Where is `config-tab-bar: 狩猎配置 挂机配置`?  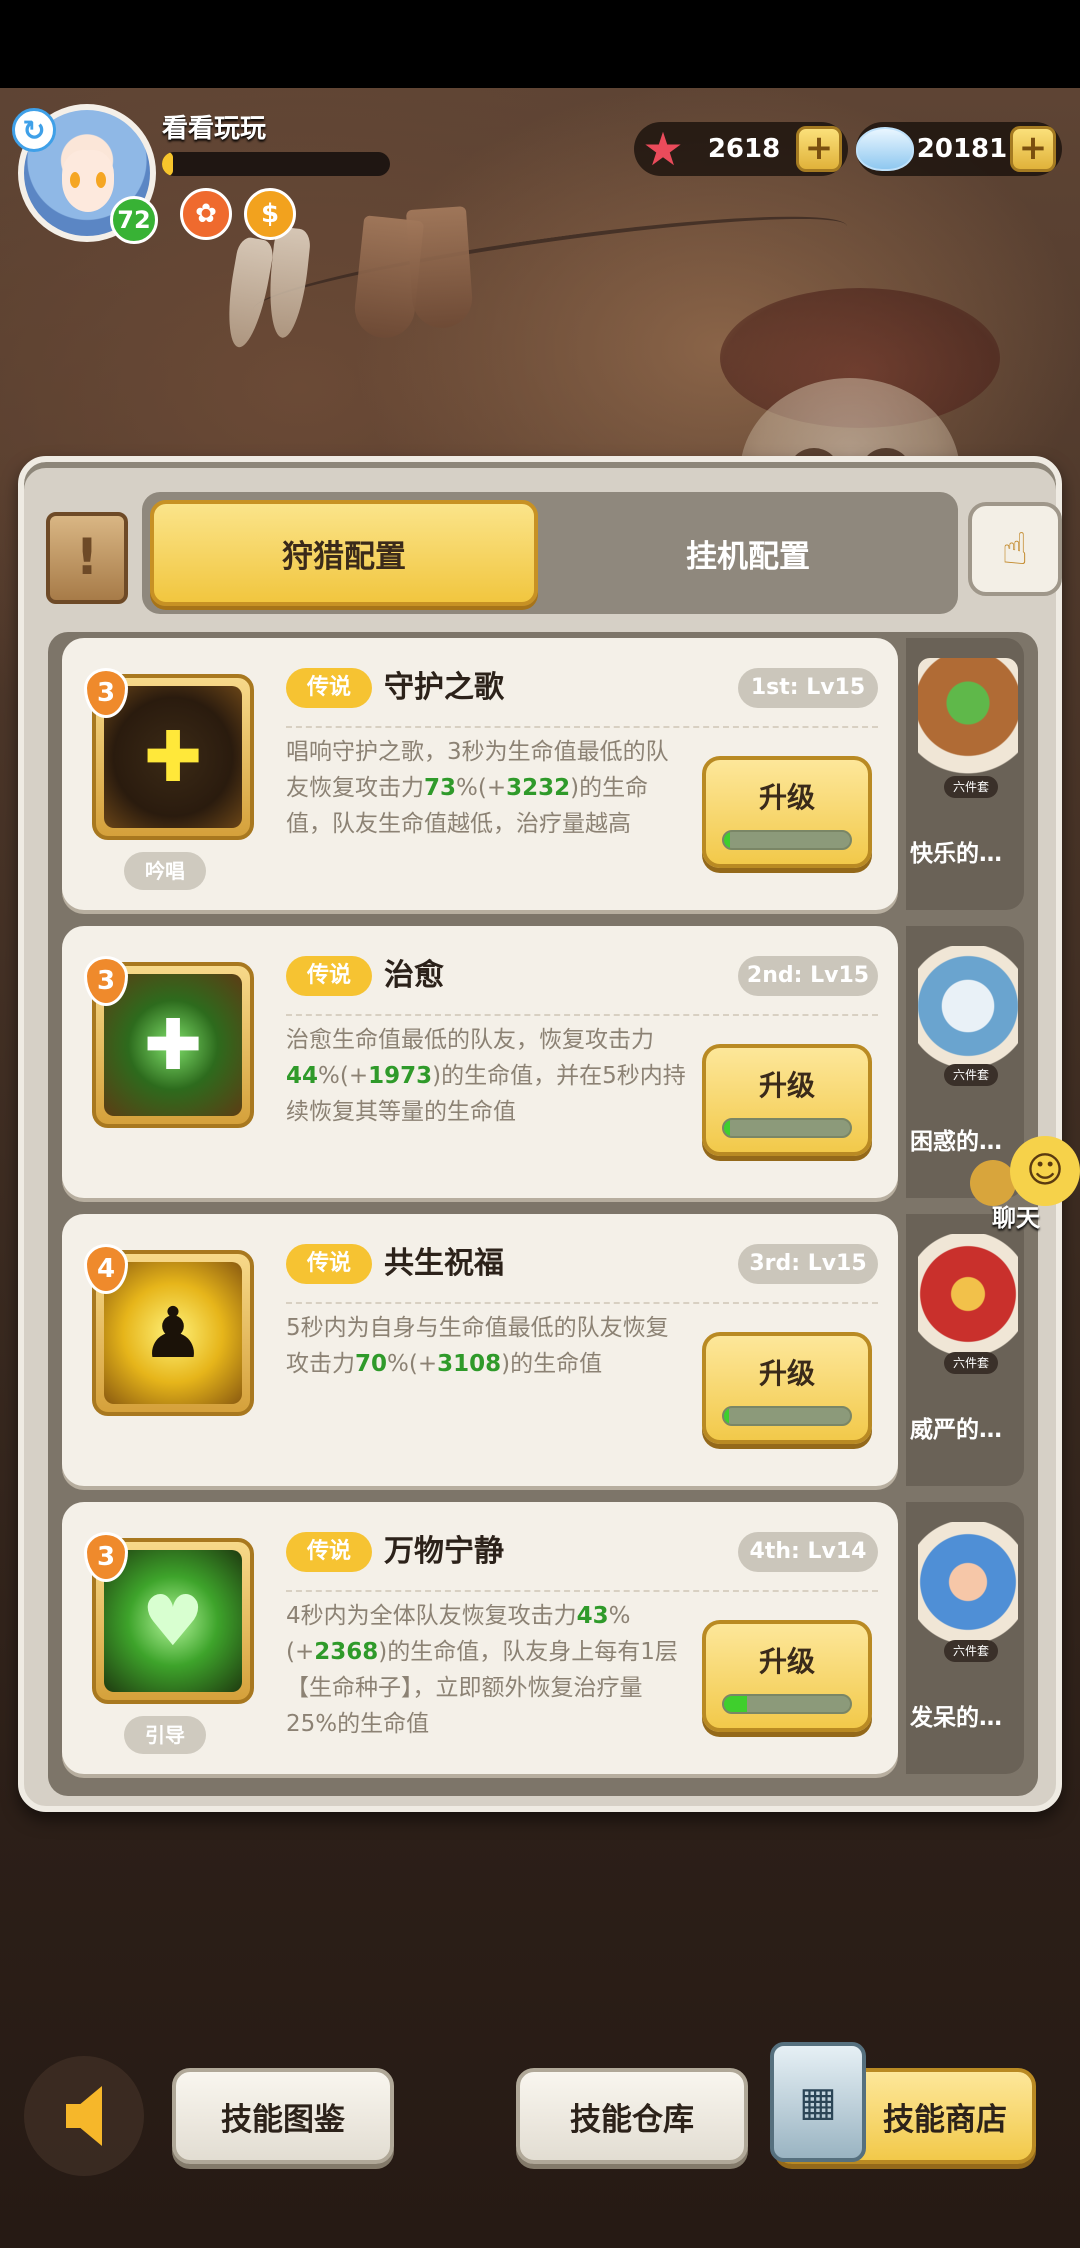 config-tab-bar: 狩猎配置 挂机配置 is located at coordinates (550, 553).